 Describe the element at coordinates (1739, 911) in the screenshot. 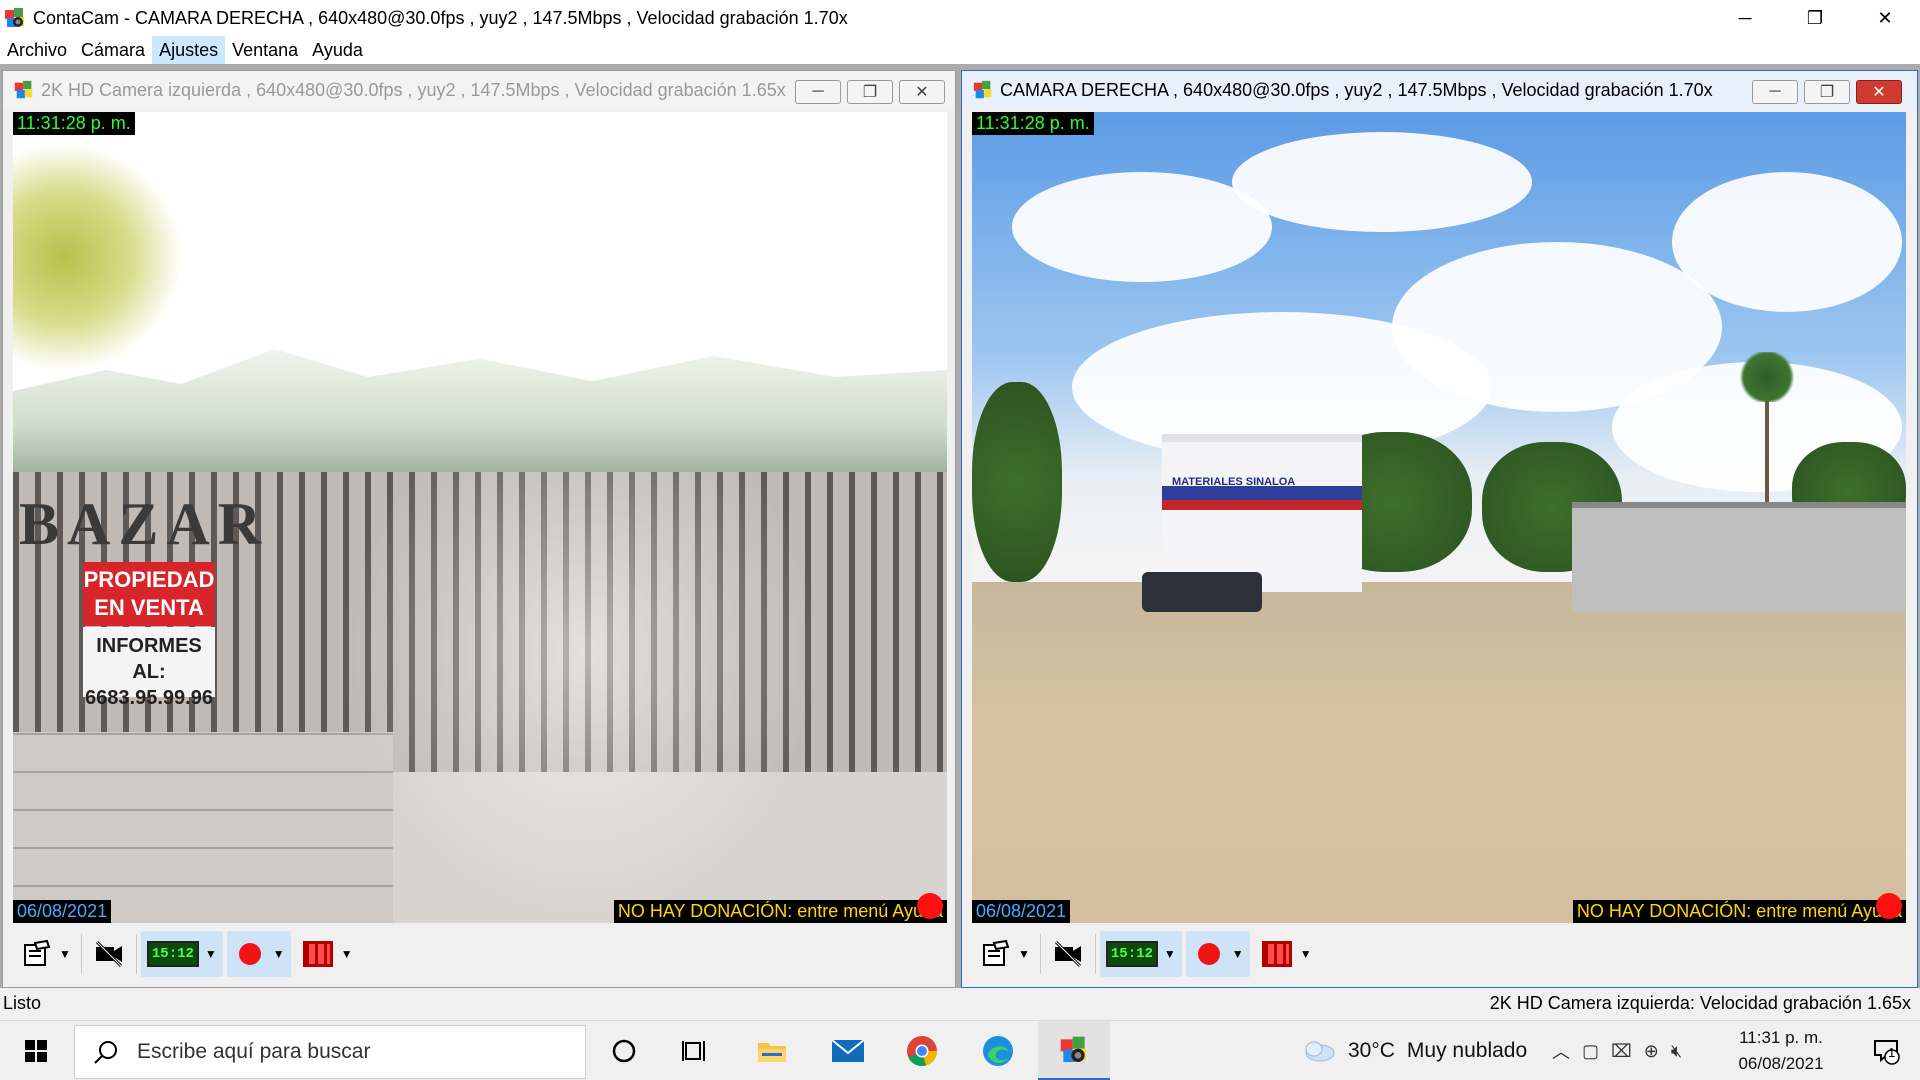

I see `overlay-donation: NO HAY DONACIÓN: entre menú Ayuda` at that location.